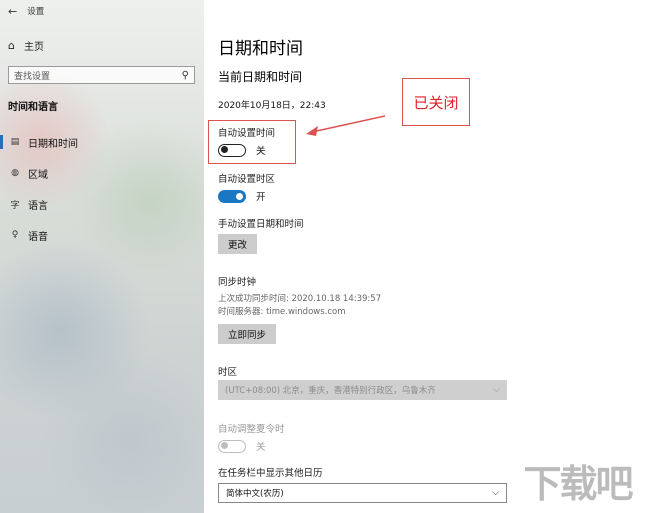 This screenshot has width=651, height=513. I want to click on annotation-text: 已关闭, so click(436, 102).